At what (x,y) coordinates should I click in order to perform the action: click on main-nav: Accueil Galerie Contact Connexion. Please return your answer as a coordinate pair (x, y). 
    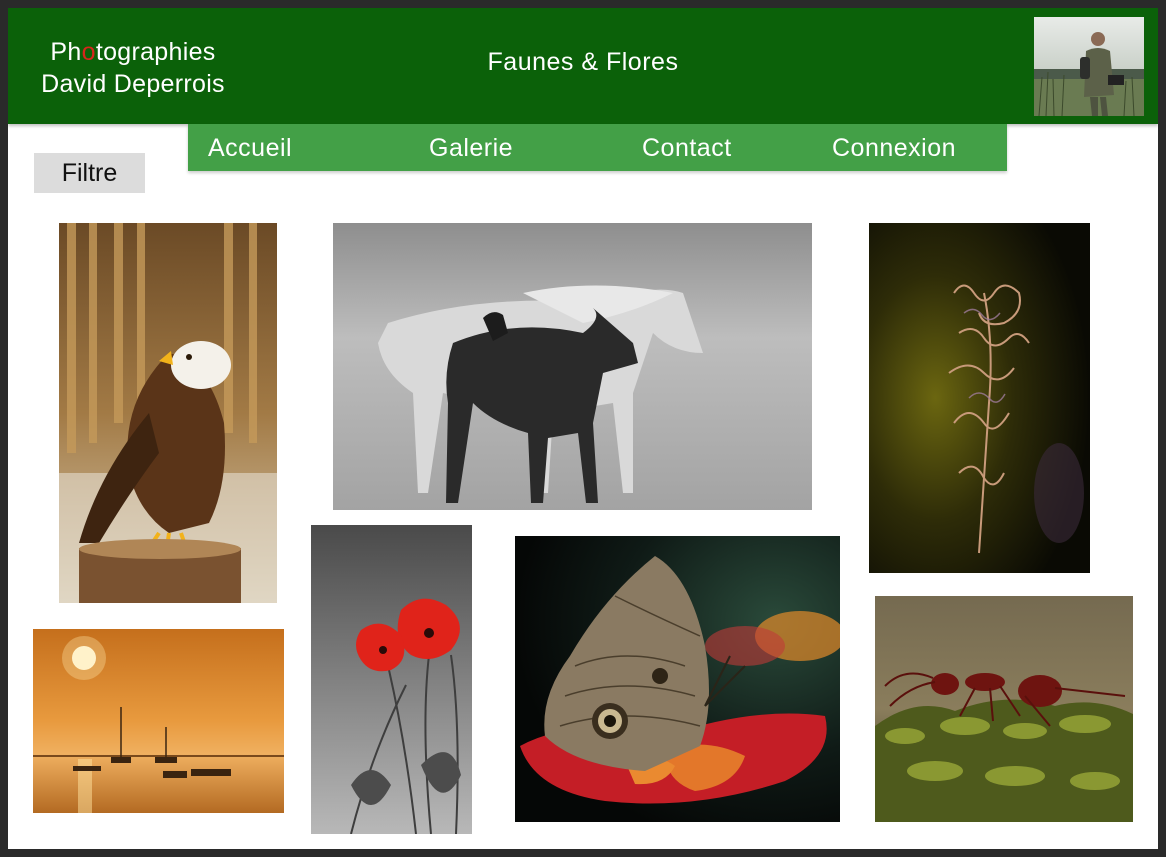
    Looking at the image, I should click on (597, 147).